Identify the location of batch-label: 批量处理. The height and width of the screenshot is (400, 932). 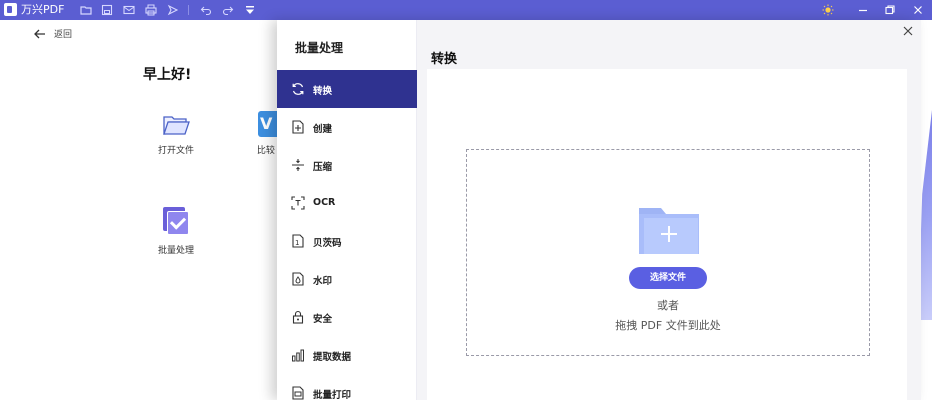
(175, 251).